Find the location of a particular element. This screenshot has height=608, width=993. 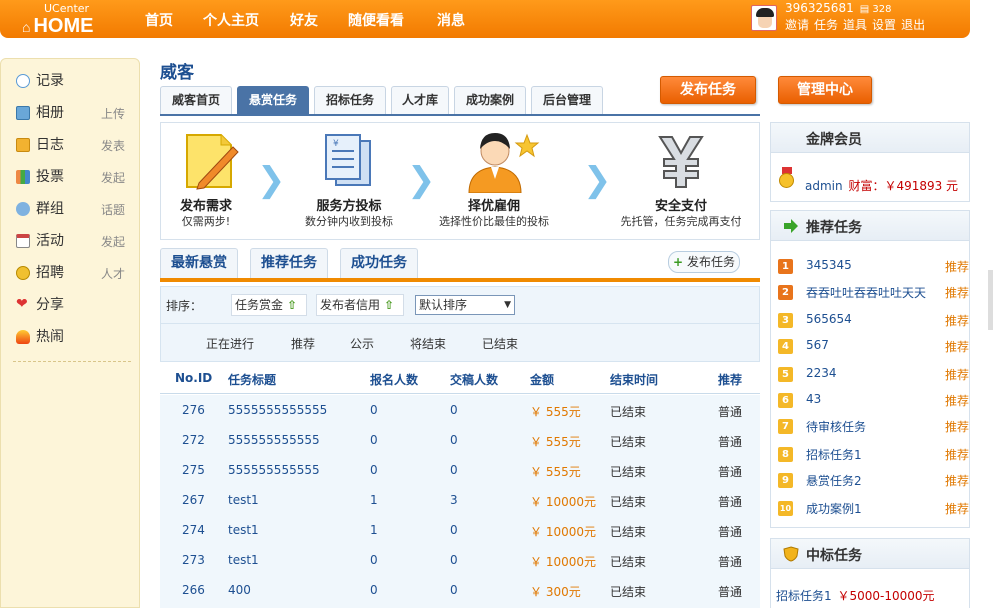

home-icon: ⌂ is located at coordinates (26, 27).